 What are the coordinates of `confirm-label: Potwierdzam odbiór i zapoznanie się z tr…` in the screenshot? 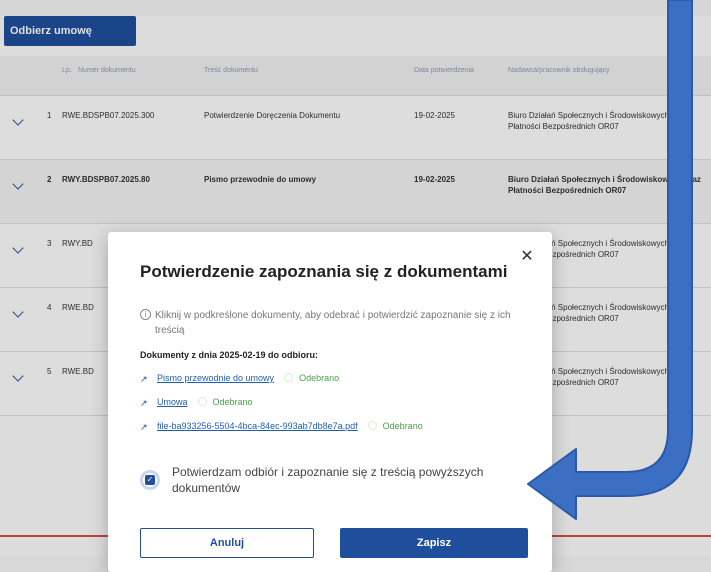 It's located at (328, 480).